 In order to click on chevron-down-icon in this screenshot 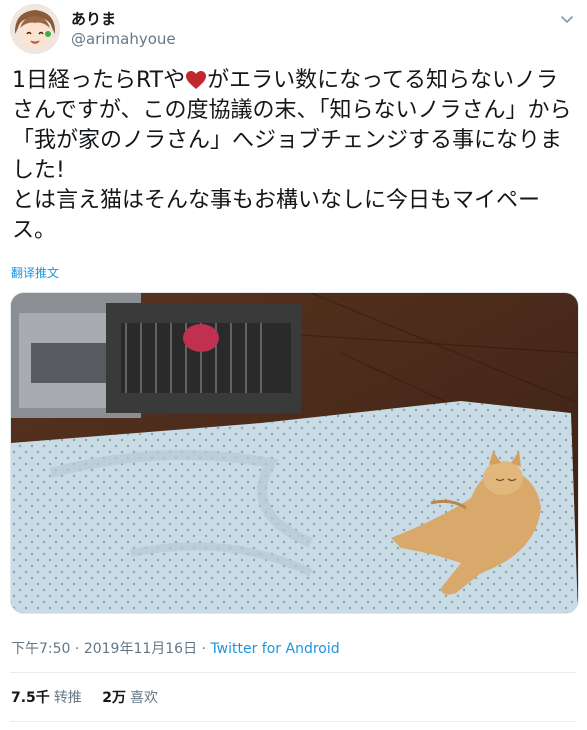, I will do `click(567, 19)`.